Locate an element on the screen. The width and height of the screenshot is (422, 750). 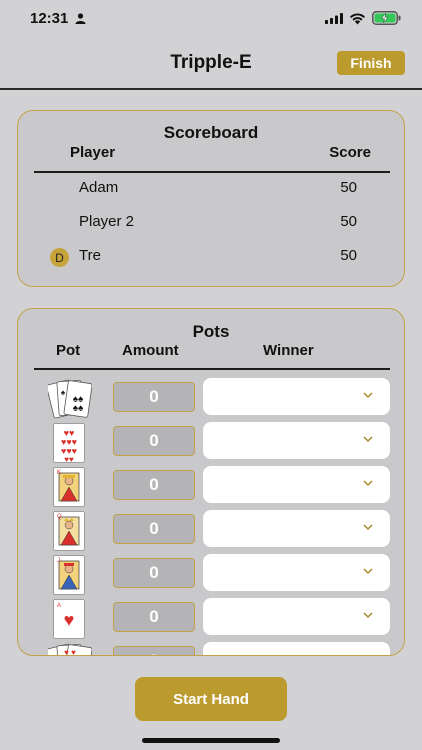
cellular-signal-icon is located at coordinates (334, 18).